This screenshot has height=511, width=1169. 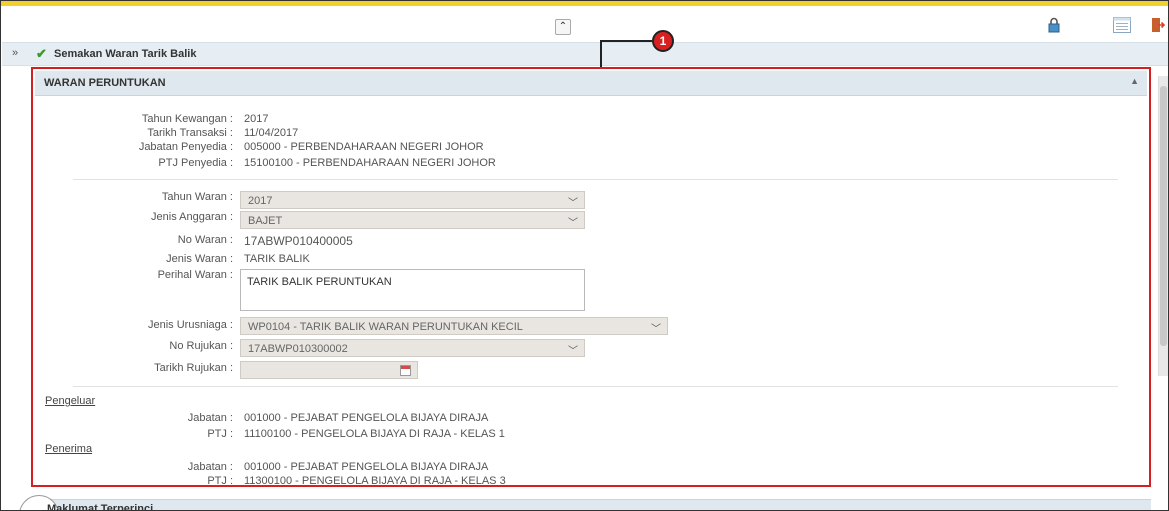 What do you see at coordinates (1163, 216) in the screenshot?
I see `scrollbar-thumb` at bounding box center [1163, 216].